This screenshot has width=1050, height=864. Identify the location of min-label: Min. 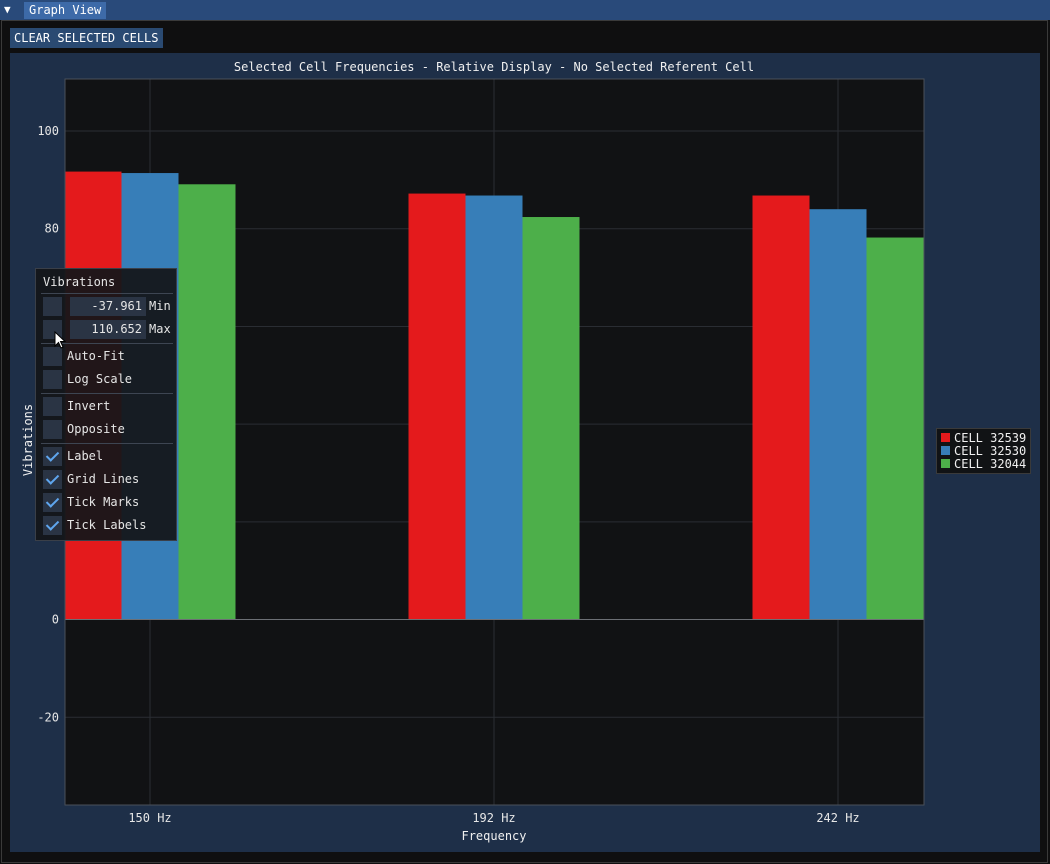
(160, 306).